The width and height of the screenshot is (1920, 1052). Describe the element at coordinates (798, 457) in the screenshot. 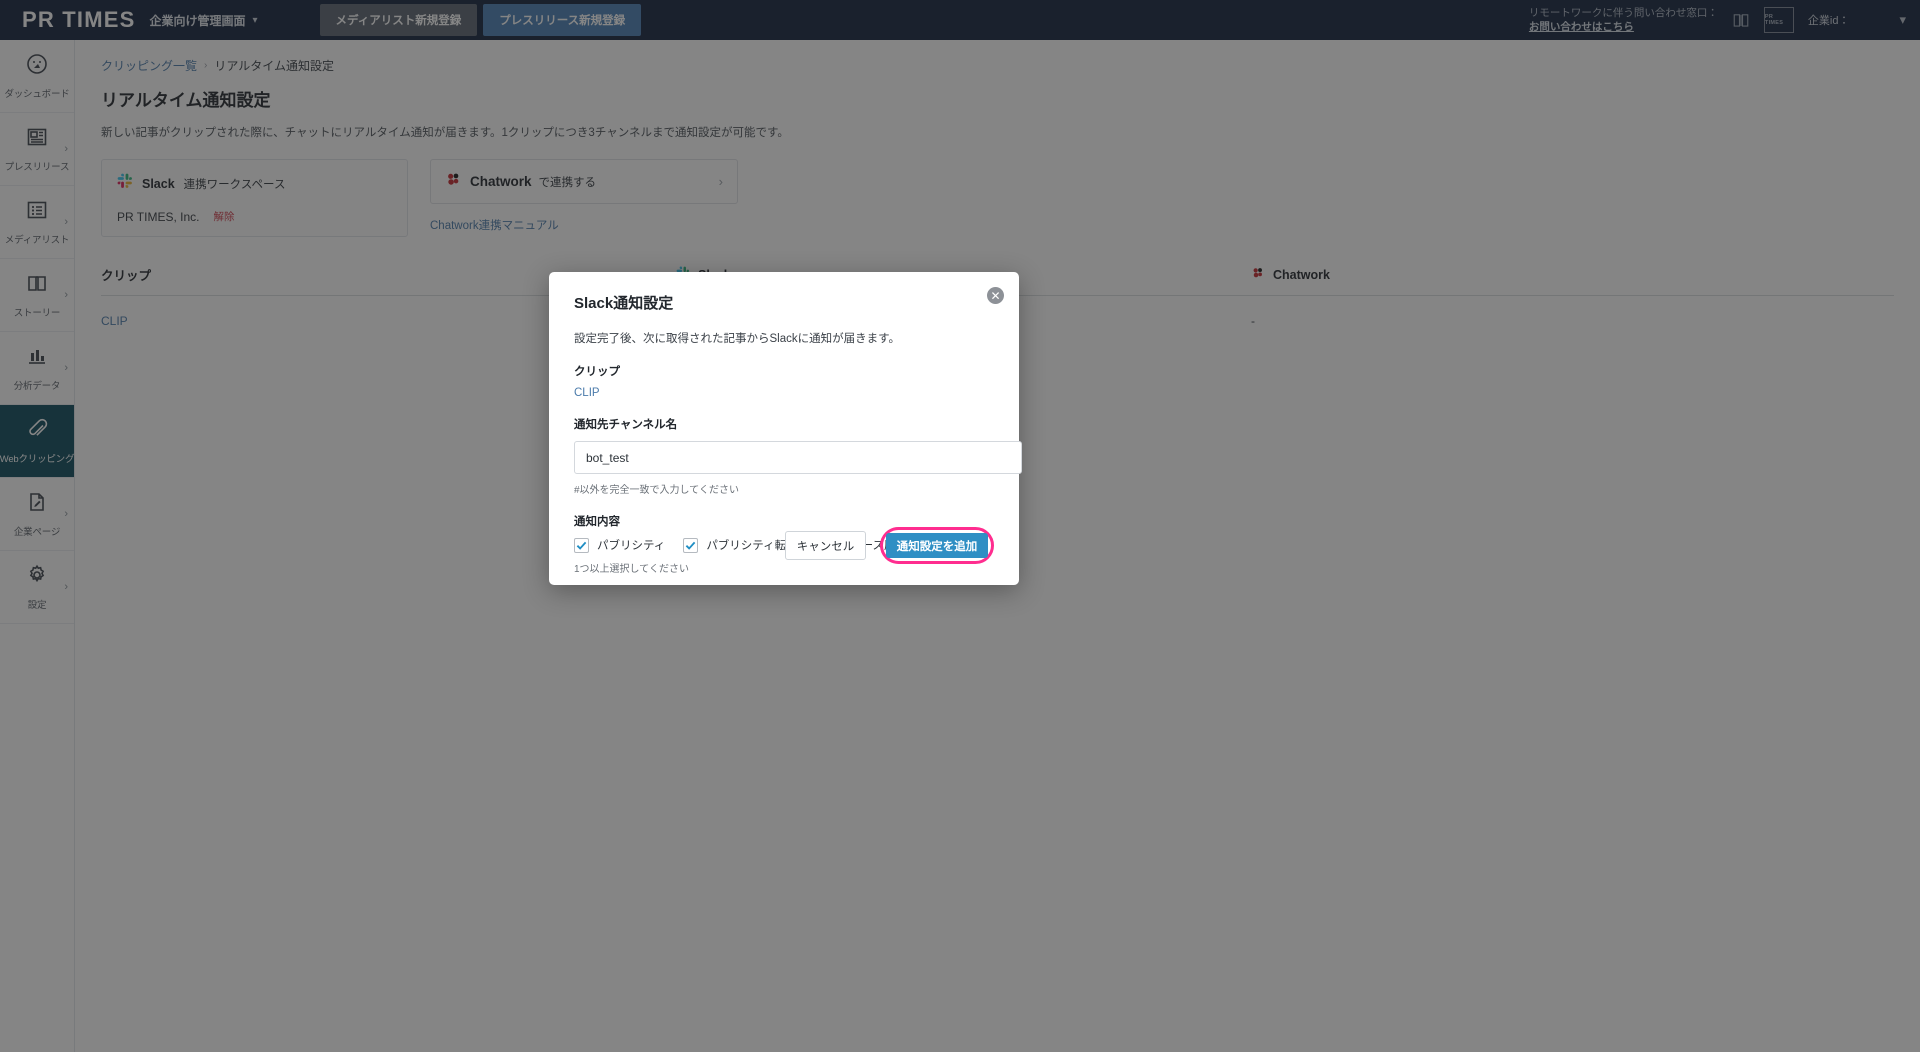

I see `channel-name-input` at that location.